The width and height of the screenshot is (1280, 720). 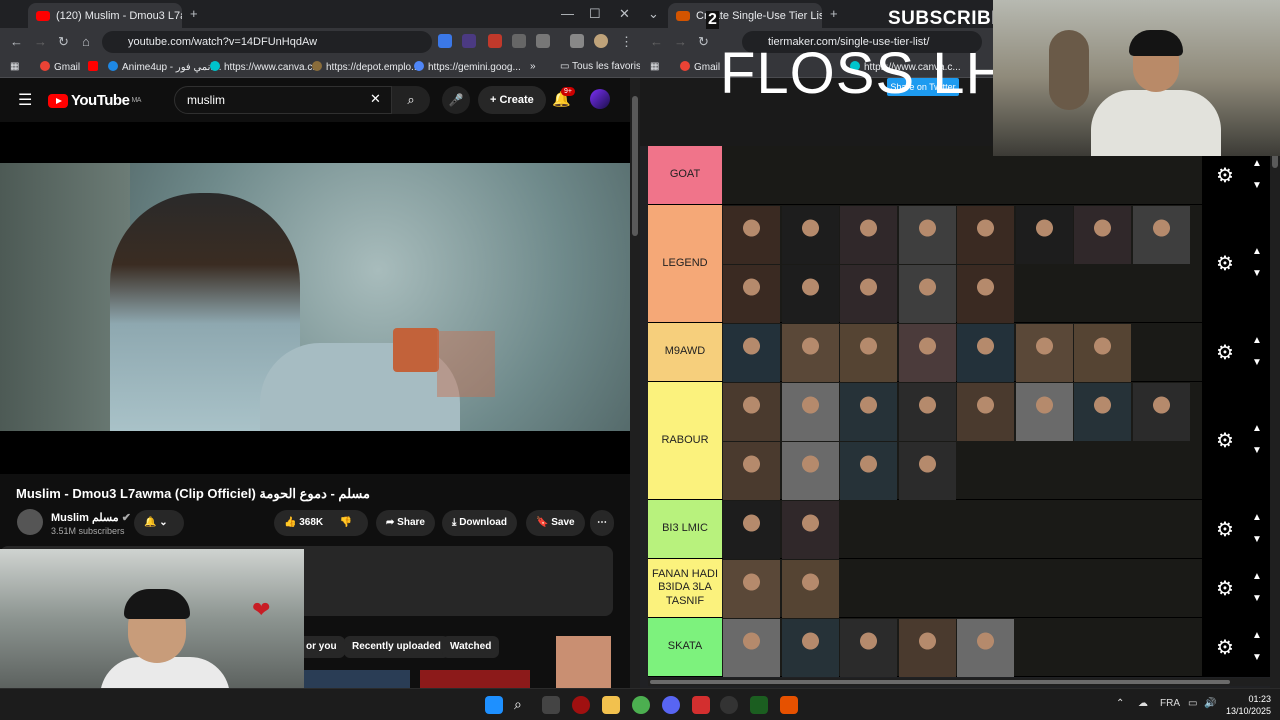 What do you see at coordinates (555, 523) in the screenshot?
I see `save-button: 🔖 Save` at bounding box center [555, 523].